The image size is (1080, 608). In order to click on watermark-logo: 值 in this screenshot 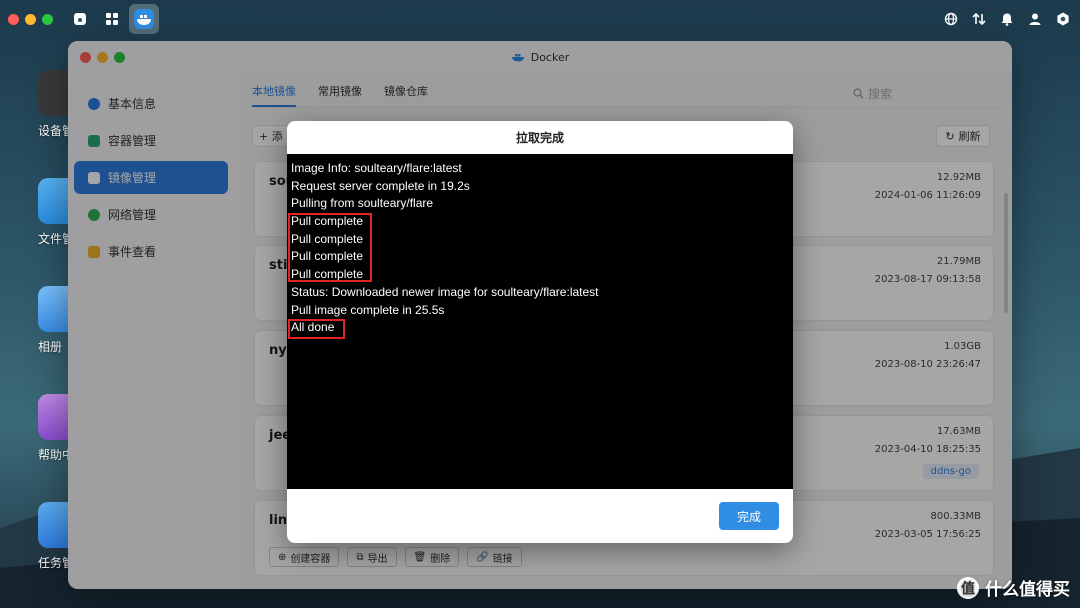, I will do `click(968, 587)`.